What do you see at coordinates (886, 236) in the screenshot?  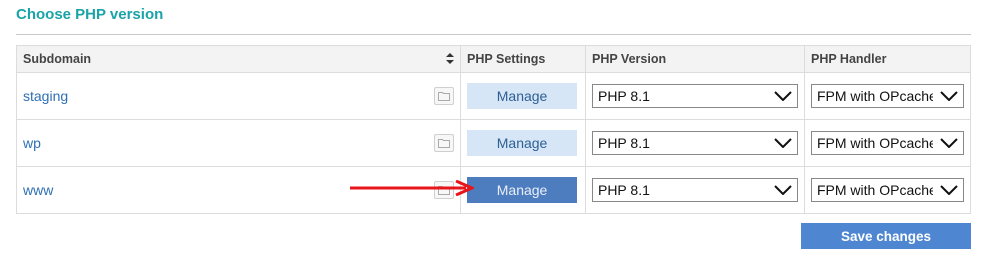 I see `save-changes-button: Save changes` at bounding box center [886, 236].